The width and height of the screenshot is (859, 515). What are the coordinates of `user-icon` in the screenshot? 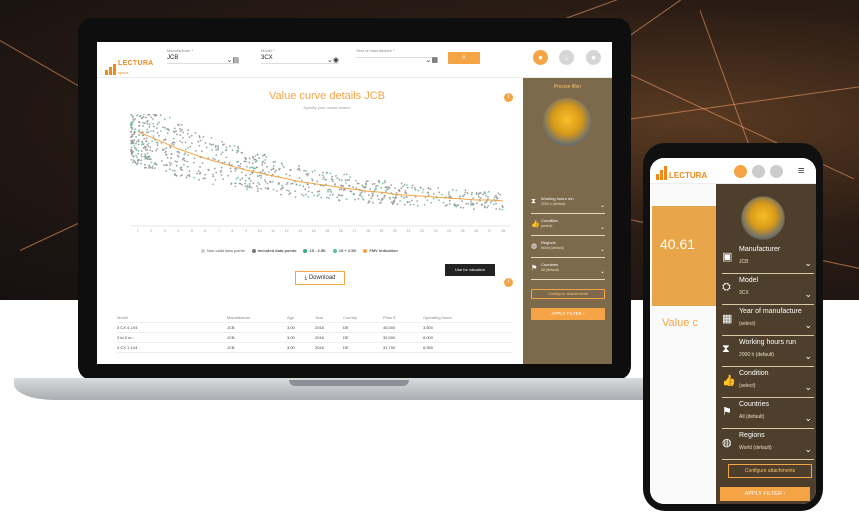 It's located at (740, 171).